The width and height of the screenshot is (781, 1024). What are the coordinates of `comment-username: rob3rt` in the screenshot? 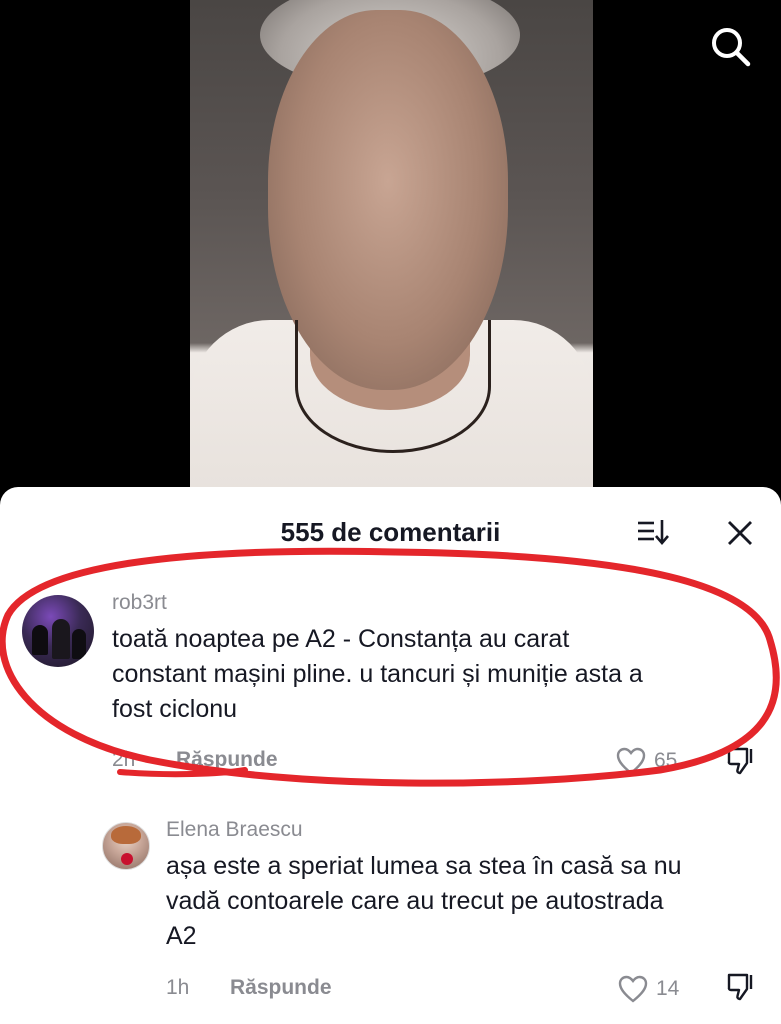 It's located at (139, 603).